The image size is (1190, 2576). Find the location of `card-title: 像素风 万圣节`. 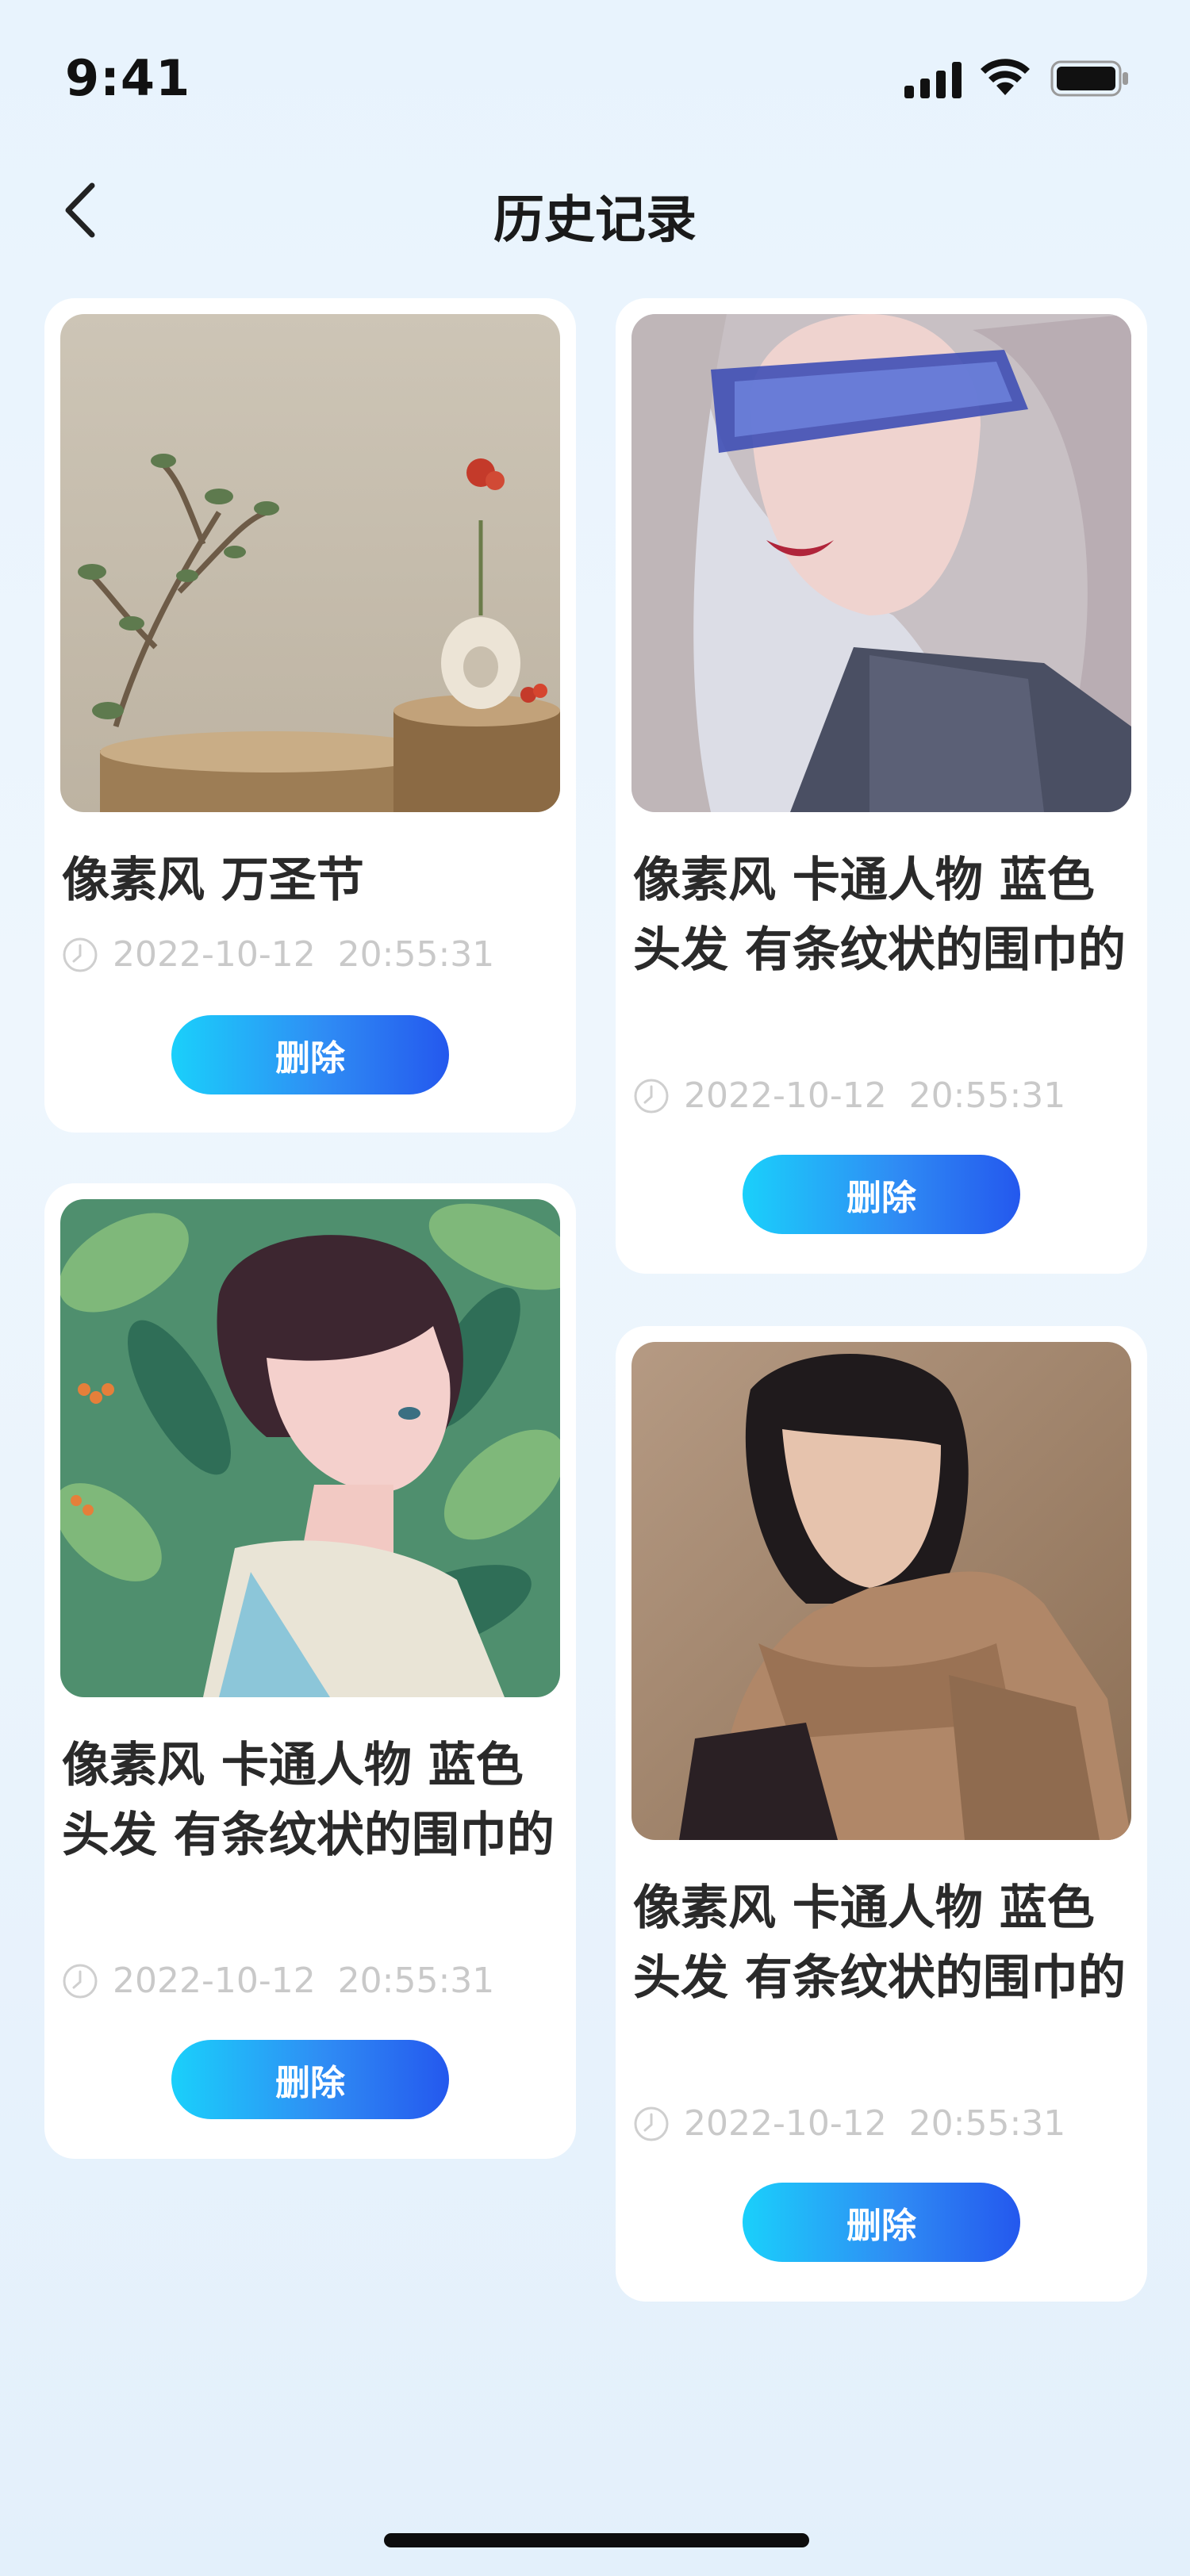

card-title: 像素风 万圣节 is located at coordinates (213, 880).